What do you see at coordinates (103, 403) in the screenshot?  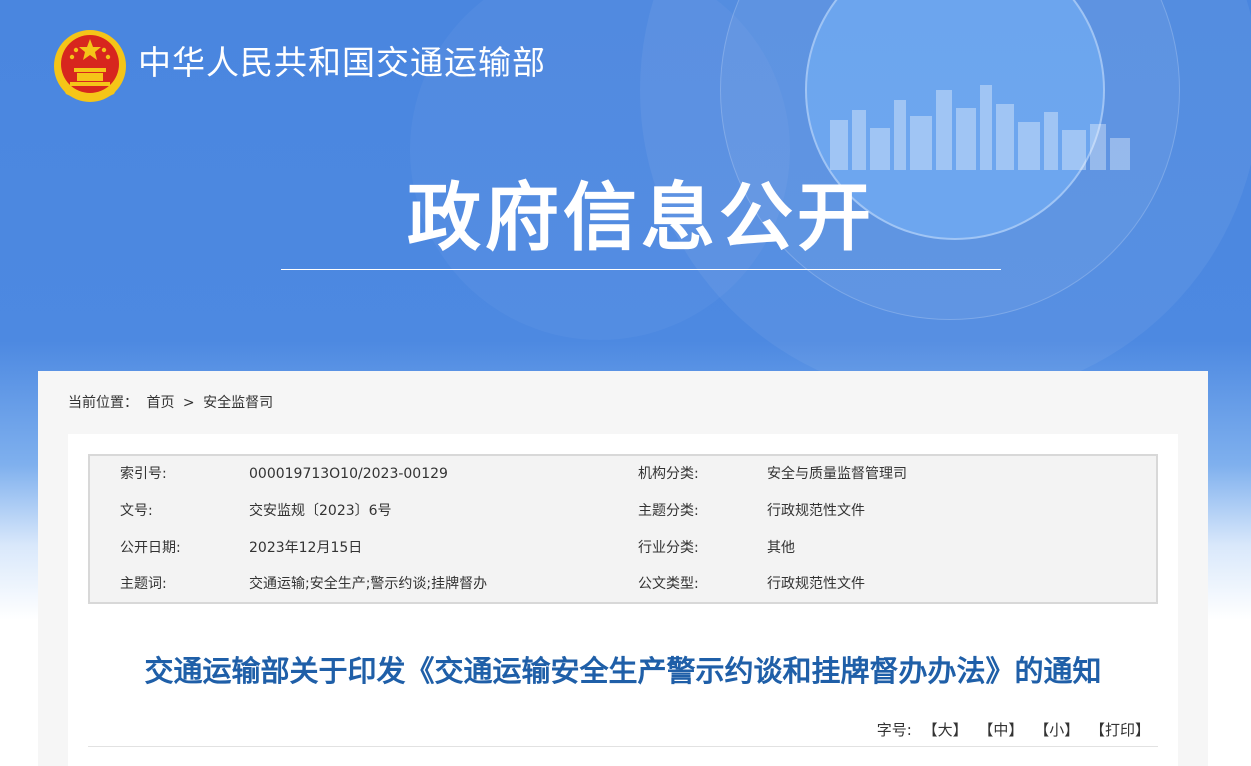 I see `breadcrumb-prefix: 当前位置：` at bounding box center [103, 403].